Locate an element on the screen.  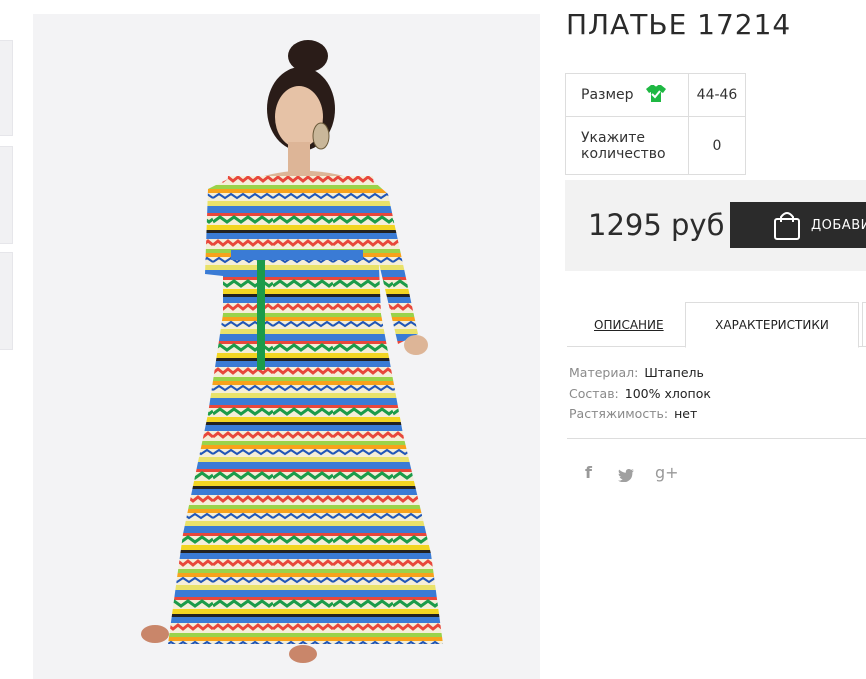
add-to-cart-button: ДОБАВИТЬ is located at coordinates (798, 225).